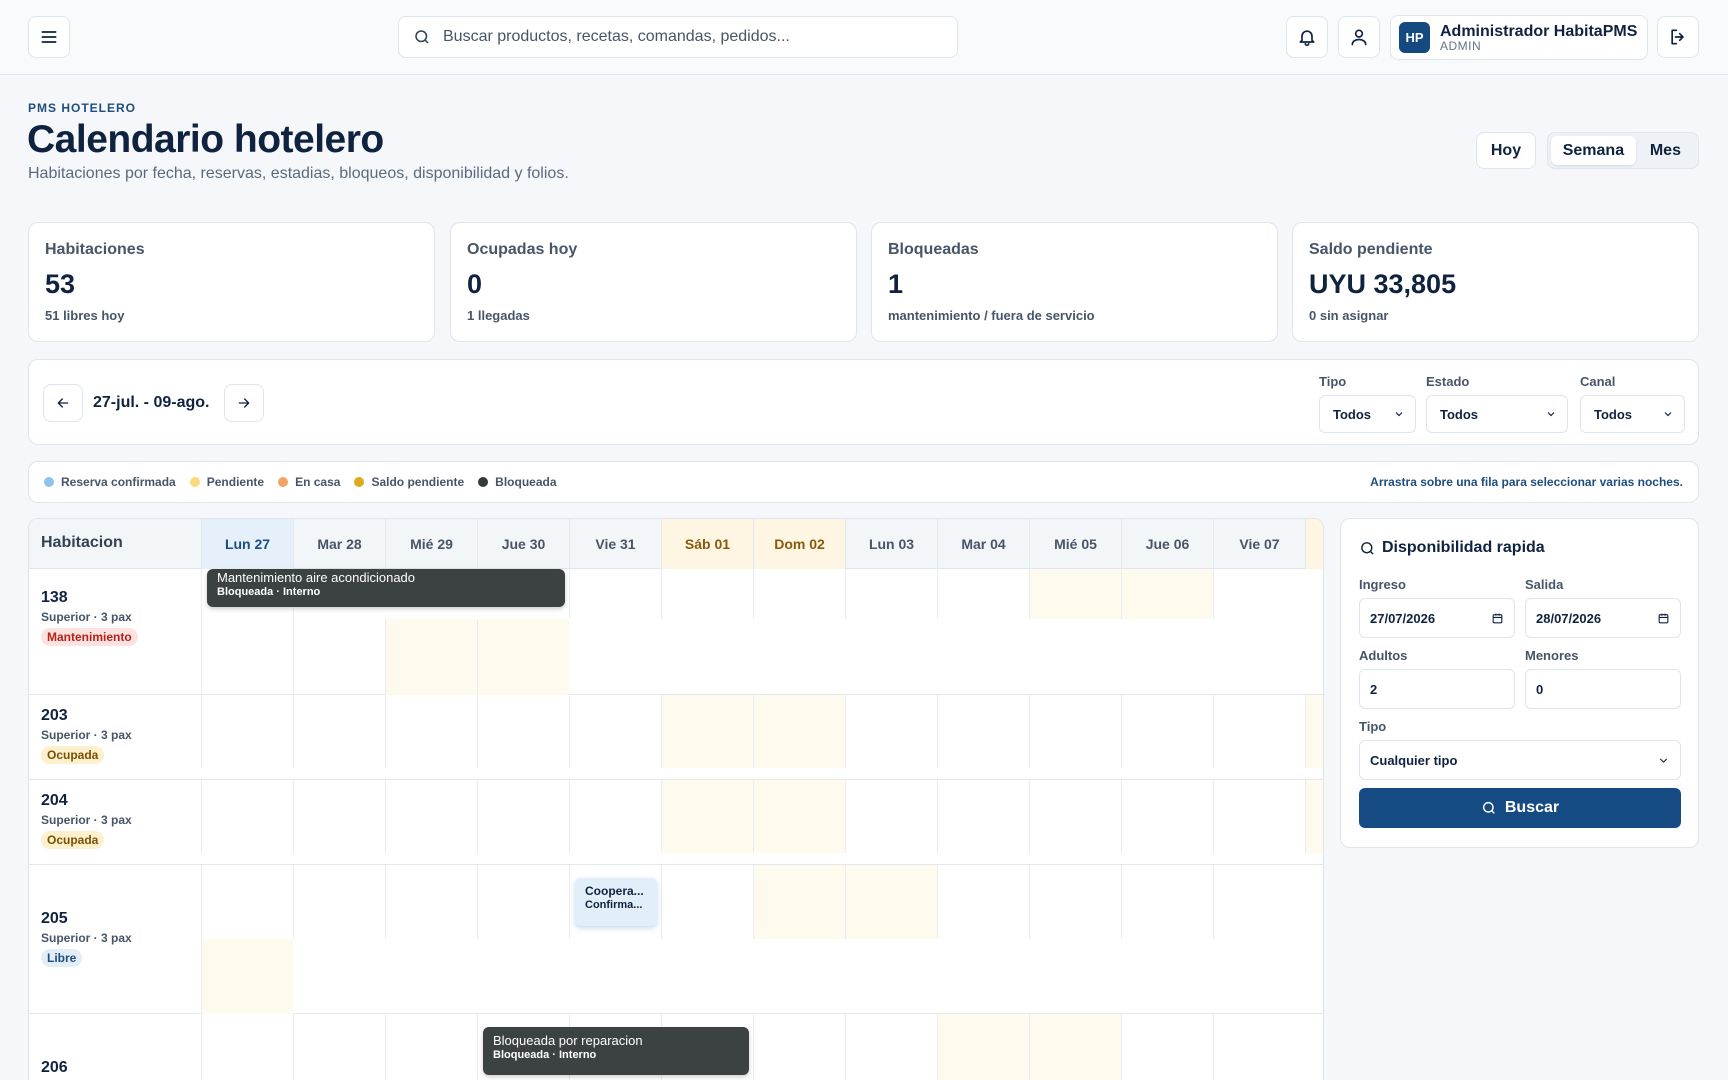  What do you see at coordinates (1520, 760) in the screenshot?
I see `room-type-select: Cualquier tipo` at bounding box center [1520, 760].